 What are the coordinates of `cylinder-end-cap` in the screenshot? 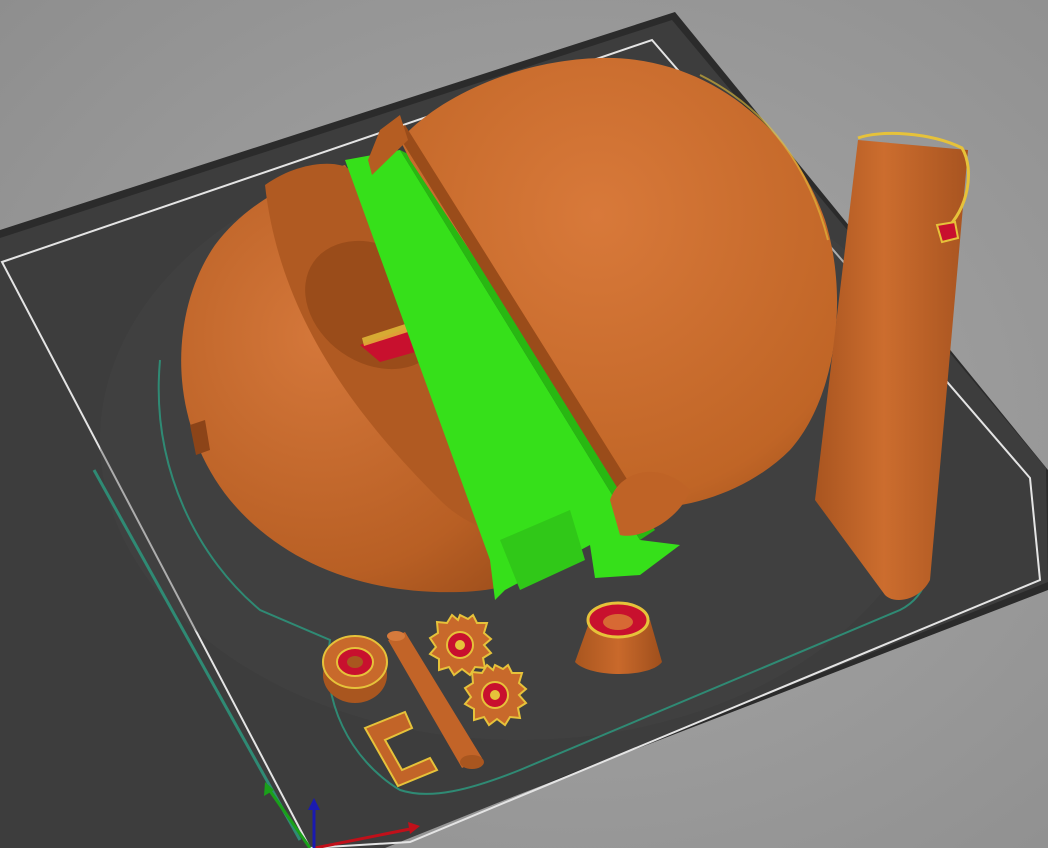 It's located at (947, 232).